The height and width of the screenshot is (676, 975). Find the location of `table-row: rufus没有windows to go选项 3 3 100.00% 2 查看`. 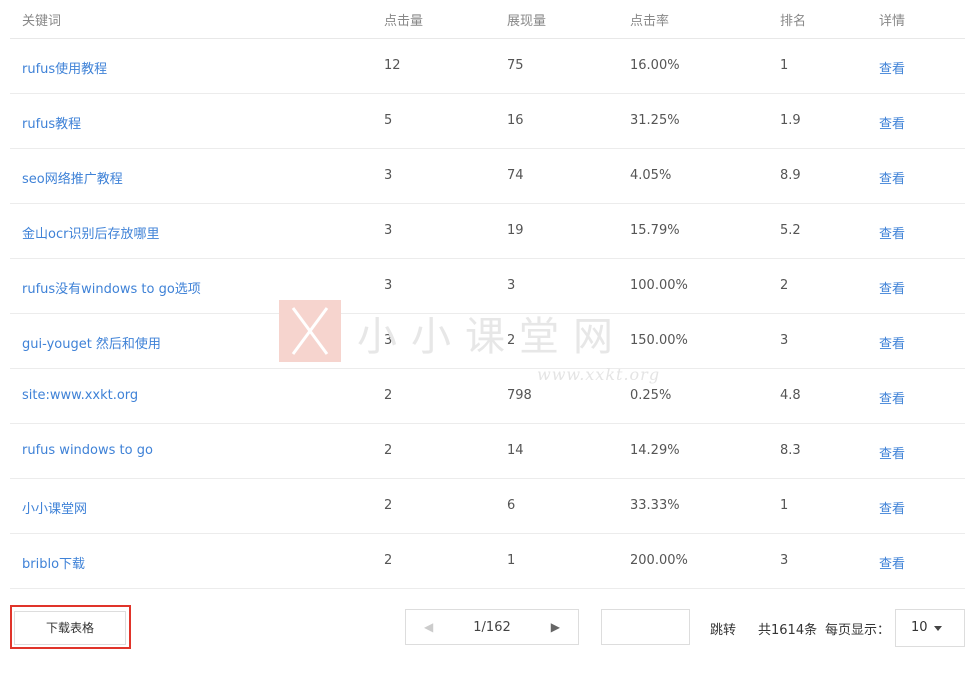

table-row: rufus没有windows to go选项 3 3 100.00% 2 查看 is located at coordinates (487, 286).